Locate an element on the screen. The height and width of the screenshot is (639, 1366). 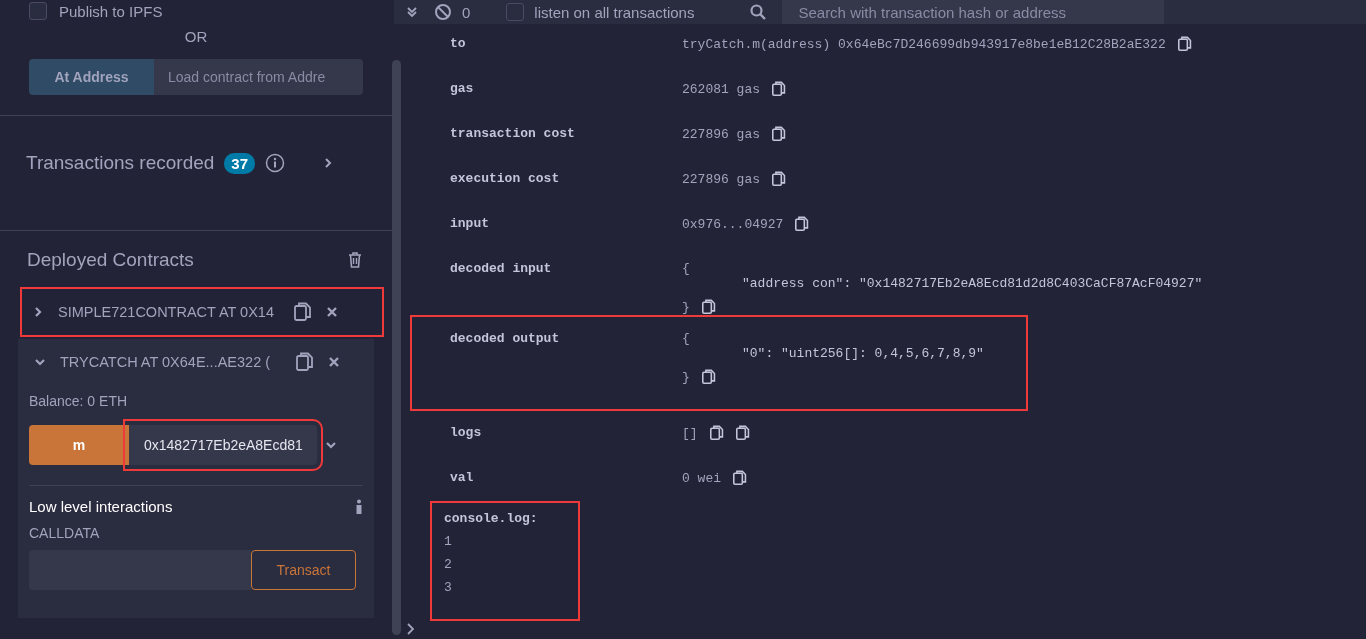
search-field: Search with transaction hash or address is located at coordinates (973, 12).